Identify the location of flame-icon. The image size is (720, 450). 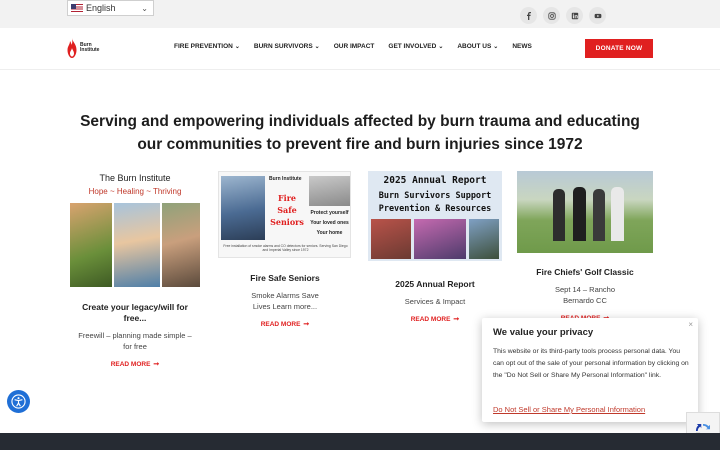
(72, 48).